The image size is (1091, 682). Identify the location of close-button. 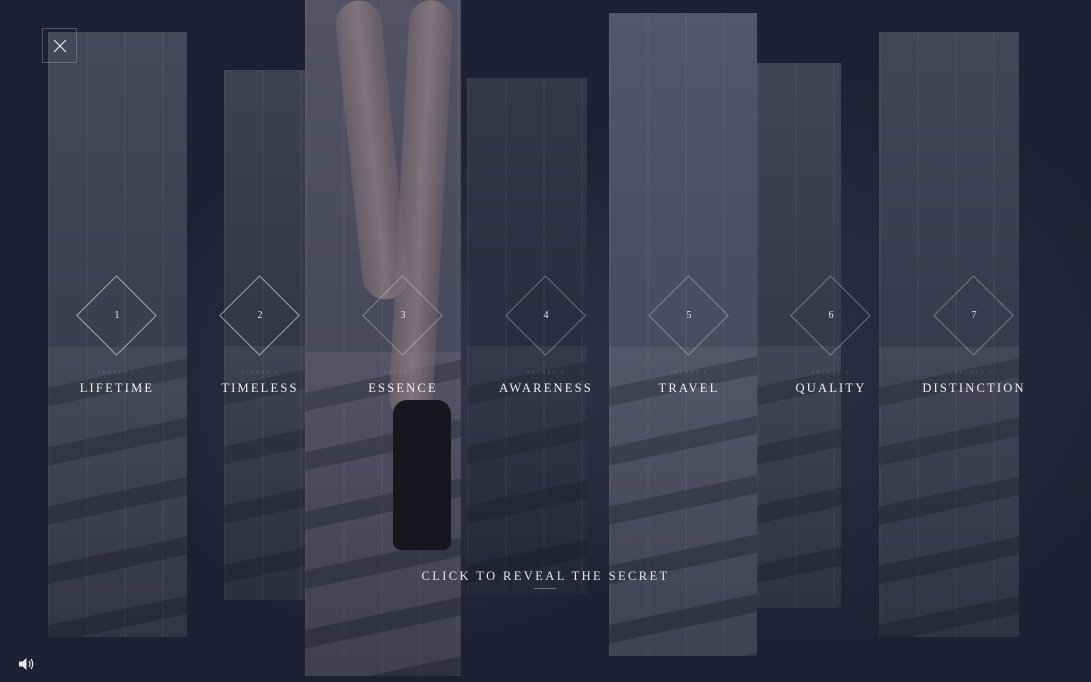
(59, 45).